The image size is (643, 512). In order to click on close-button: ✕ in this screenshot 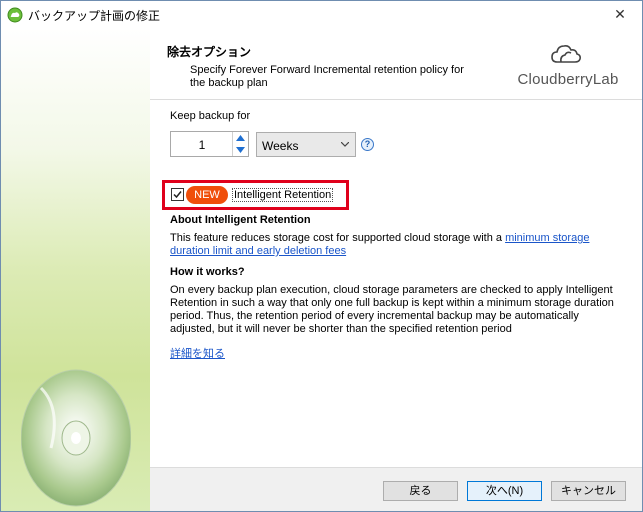, I will do `click(620, 14)`.